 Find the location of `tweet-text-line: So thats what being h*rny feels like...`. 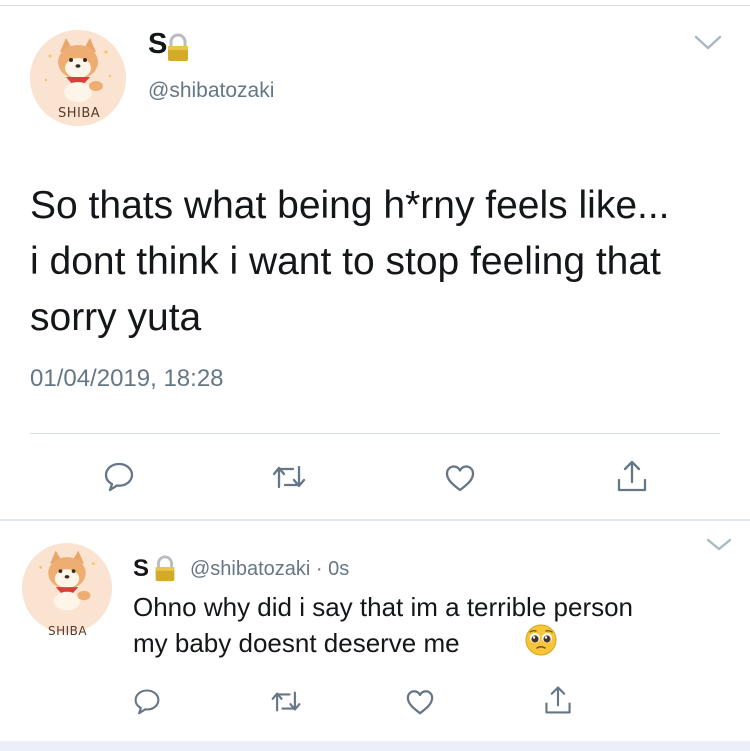

tweet-text-line: So thats what being h*rny feels like... is located at coordinates (350, 205).